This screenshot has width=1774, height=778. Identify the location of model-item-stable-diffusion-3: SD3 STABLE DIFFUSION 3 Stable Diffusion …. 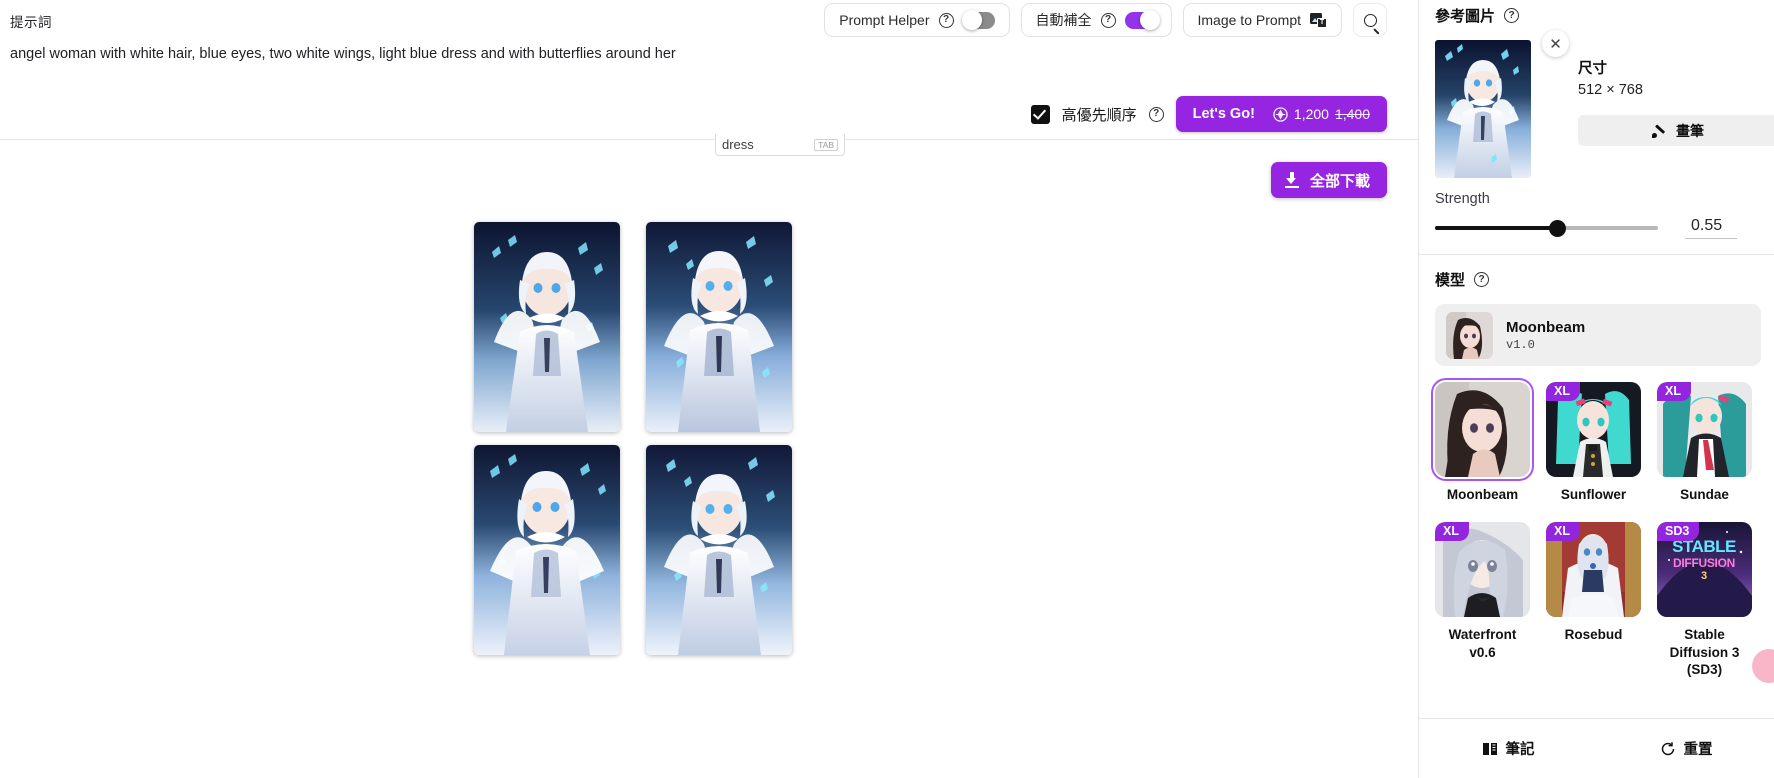
(1707, 600).